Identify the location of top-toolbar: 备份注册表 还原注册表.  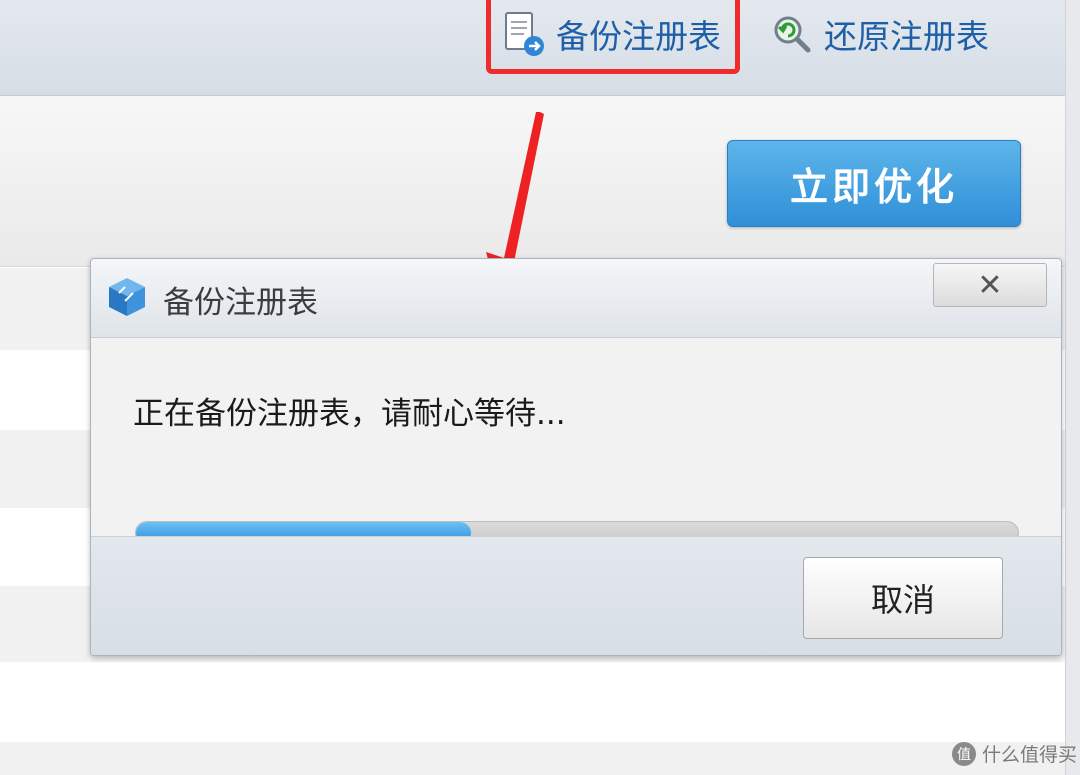
(540, 48).